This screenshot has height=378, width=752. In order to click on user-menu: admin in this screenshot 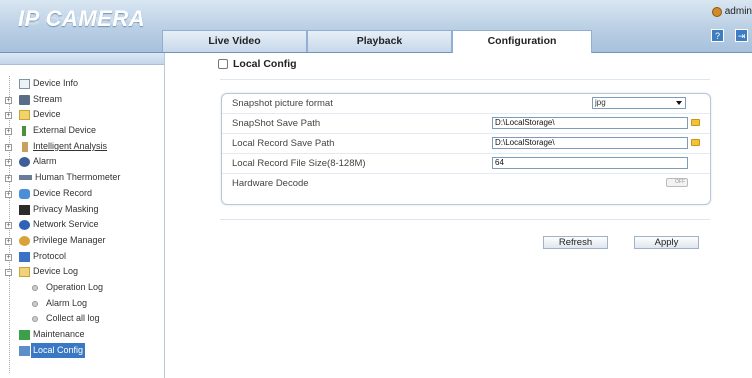, I will do `click(731, 11)`.